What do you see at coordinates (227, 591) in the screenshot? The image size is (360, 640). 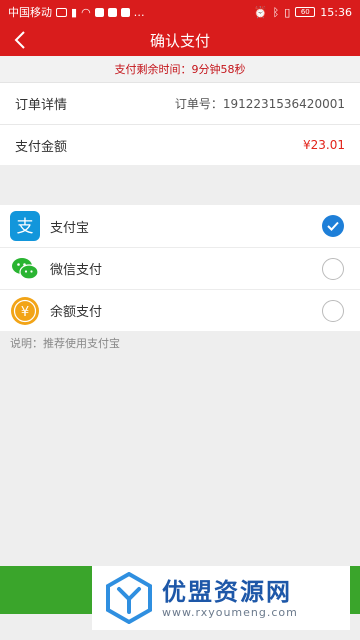 I see `watermark-name: 优盟资源网` at bounding box center [227, 591].